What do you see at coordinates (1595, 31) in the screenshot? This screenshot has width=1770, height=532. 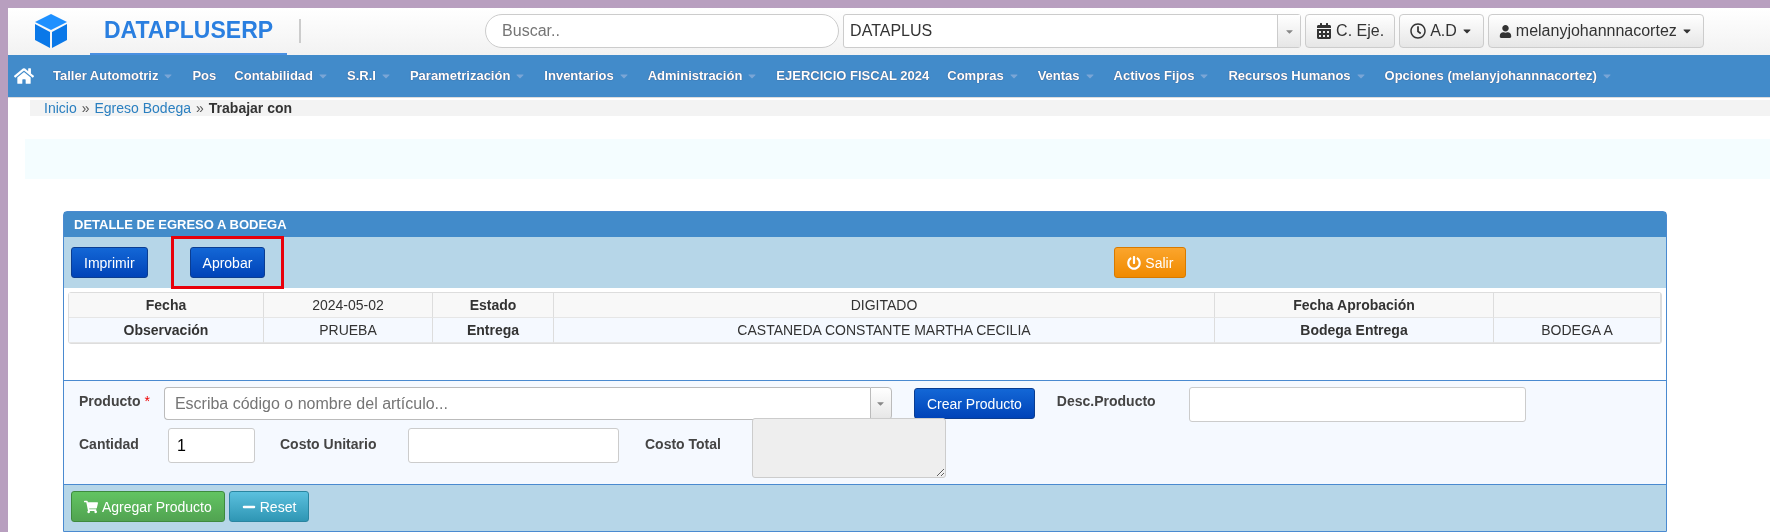 I see `user-menu-button: melanyjohannnacortez` at bounding box center [1595, 31].